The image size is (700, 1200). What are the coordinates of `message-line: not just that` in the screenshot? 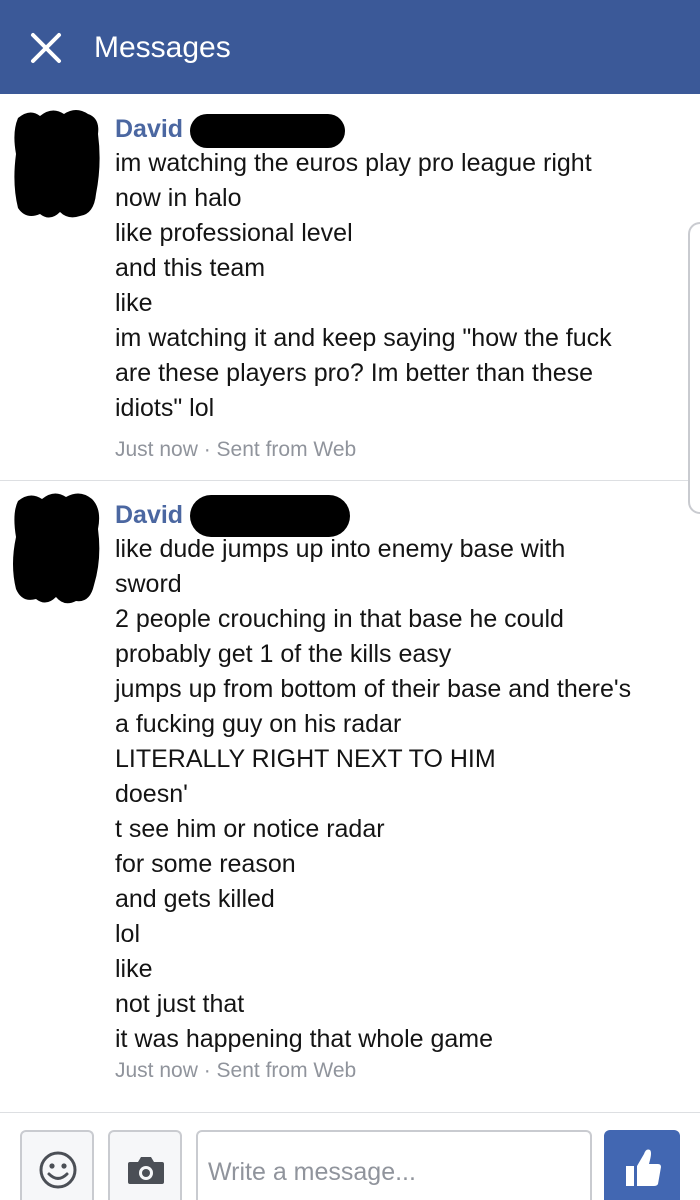 It's located at (180, 1004).